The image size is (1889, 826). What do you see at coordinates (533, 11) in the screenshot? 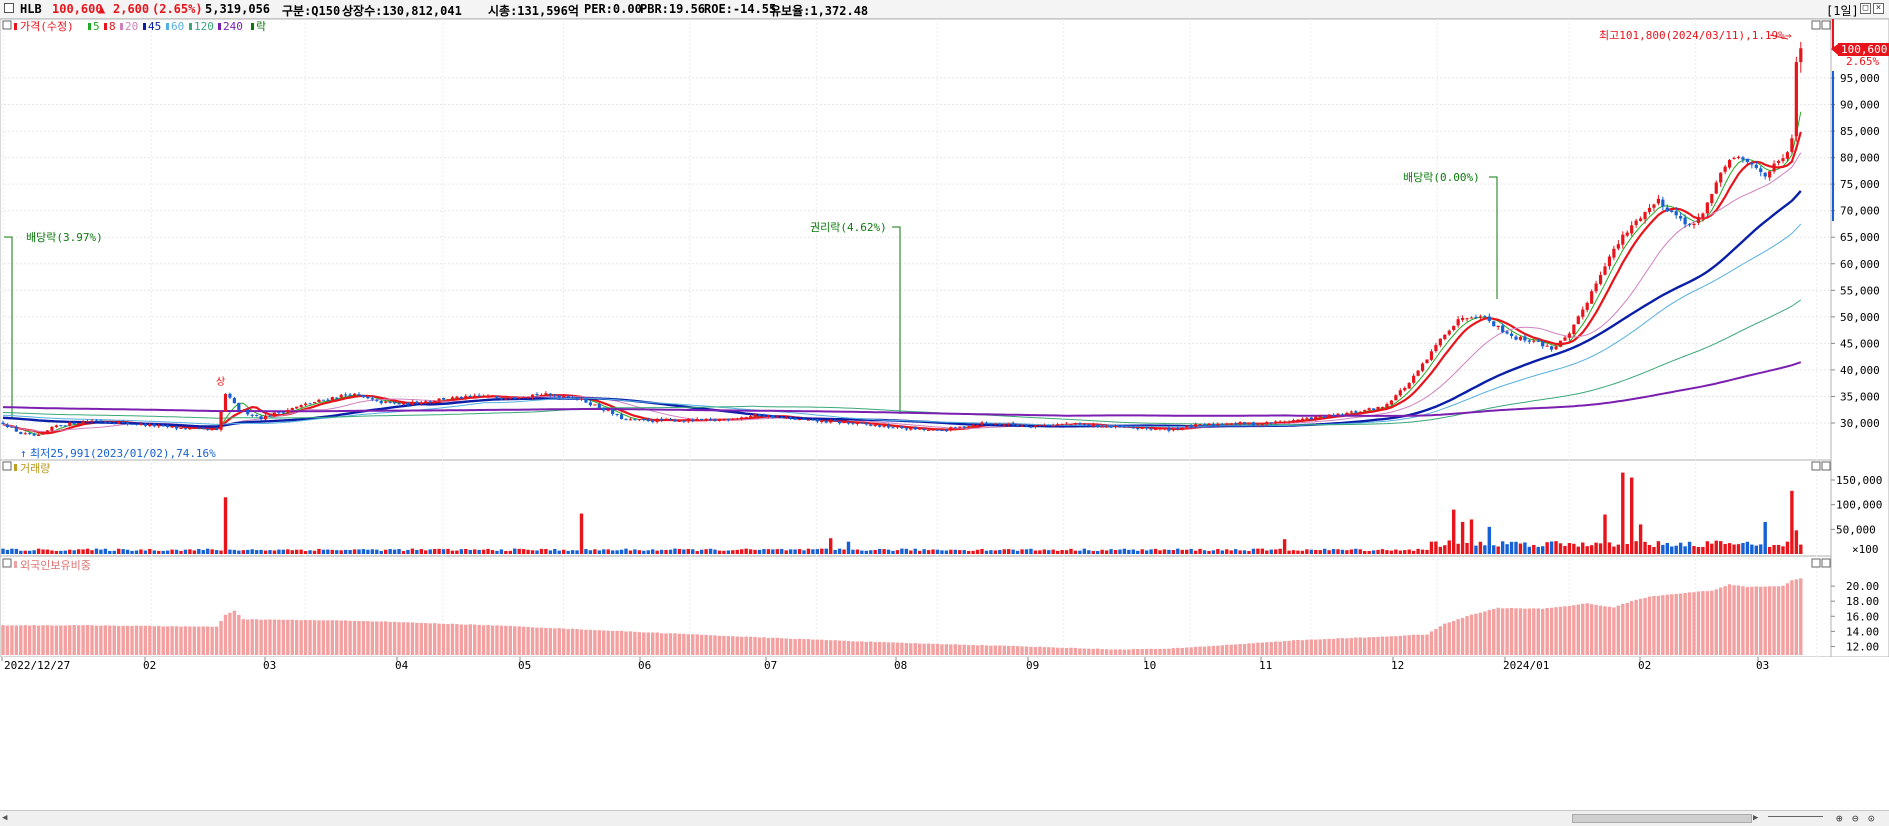
I see `market-cap: 시총:131,596억` at bounding box center [533, 11].